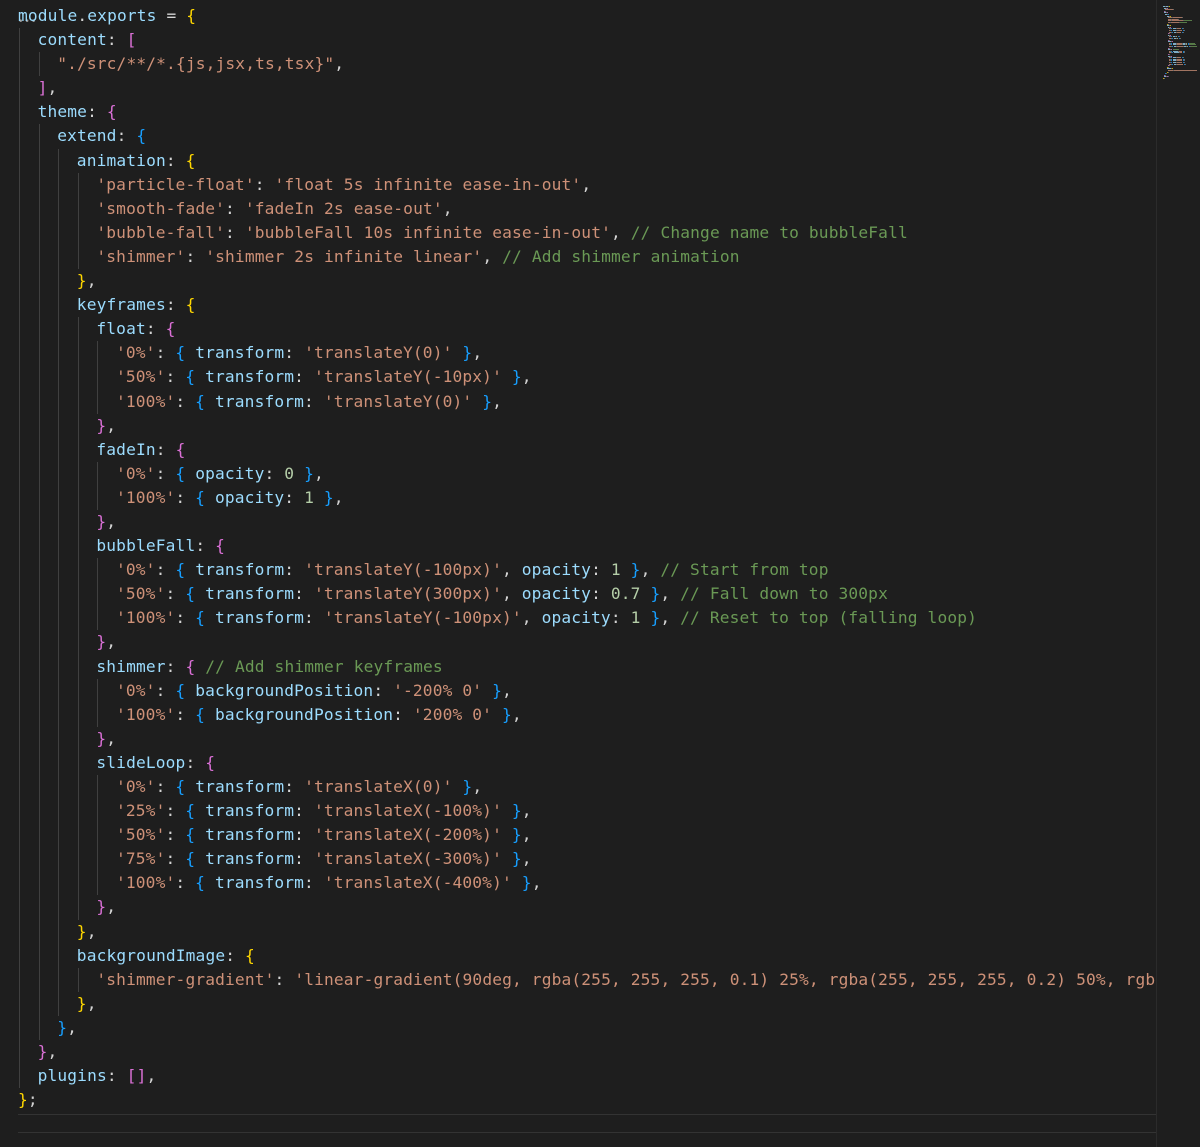 The width and height of the screenshot is (1200, 1147). What do you see at coordinates (587, 401) in the screenshot?
I see `code-line: '100%': { transform: 'translateY(0)' },` at bounding box center [587, 401].